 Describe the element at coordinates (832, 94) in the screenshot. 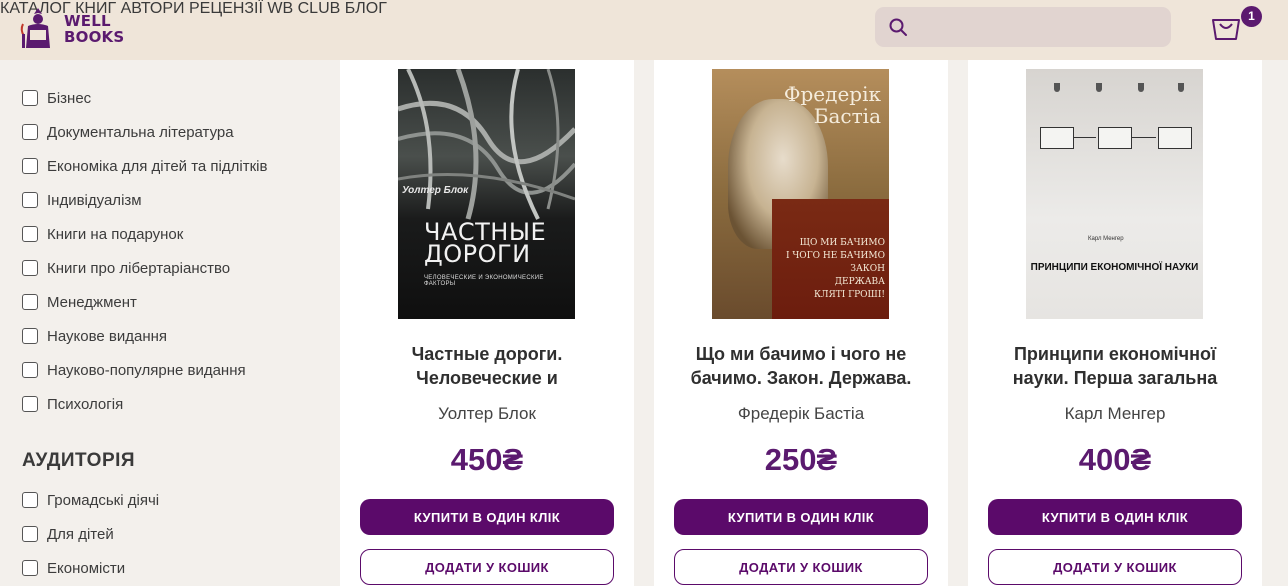

I see `cover-author-line1: Фредерік` at that location.